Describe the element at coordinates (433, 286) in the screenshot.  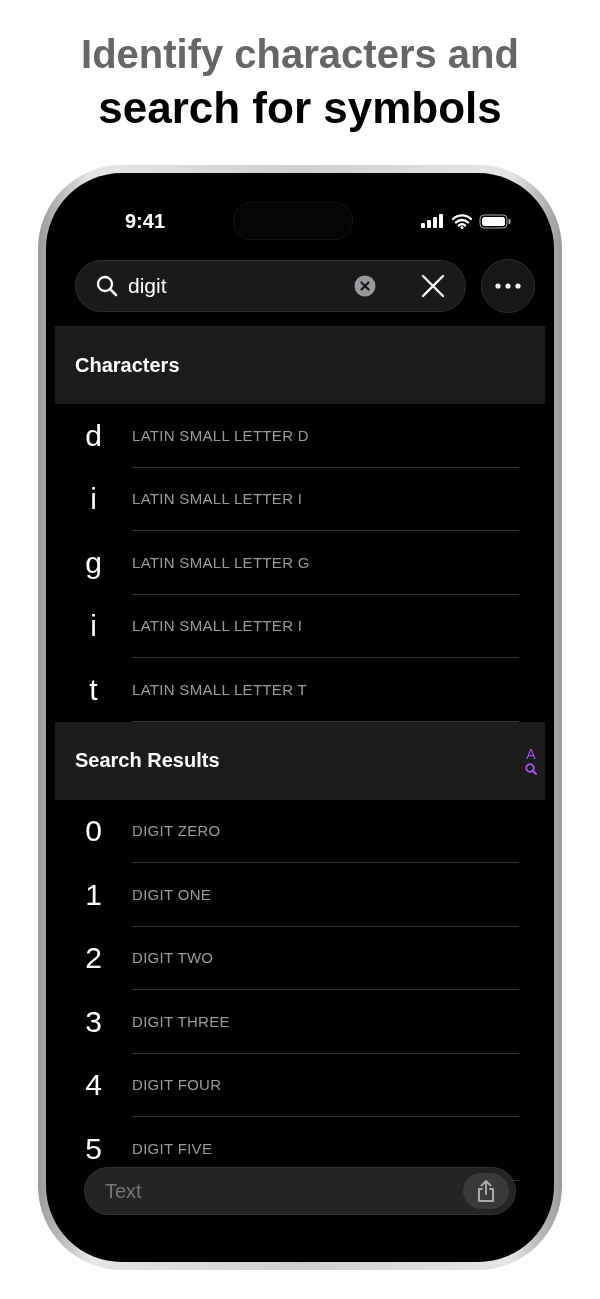
I see `close-icon` at that location.